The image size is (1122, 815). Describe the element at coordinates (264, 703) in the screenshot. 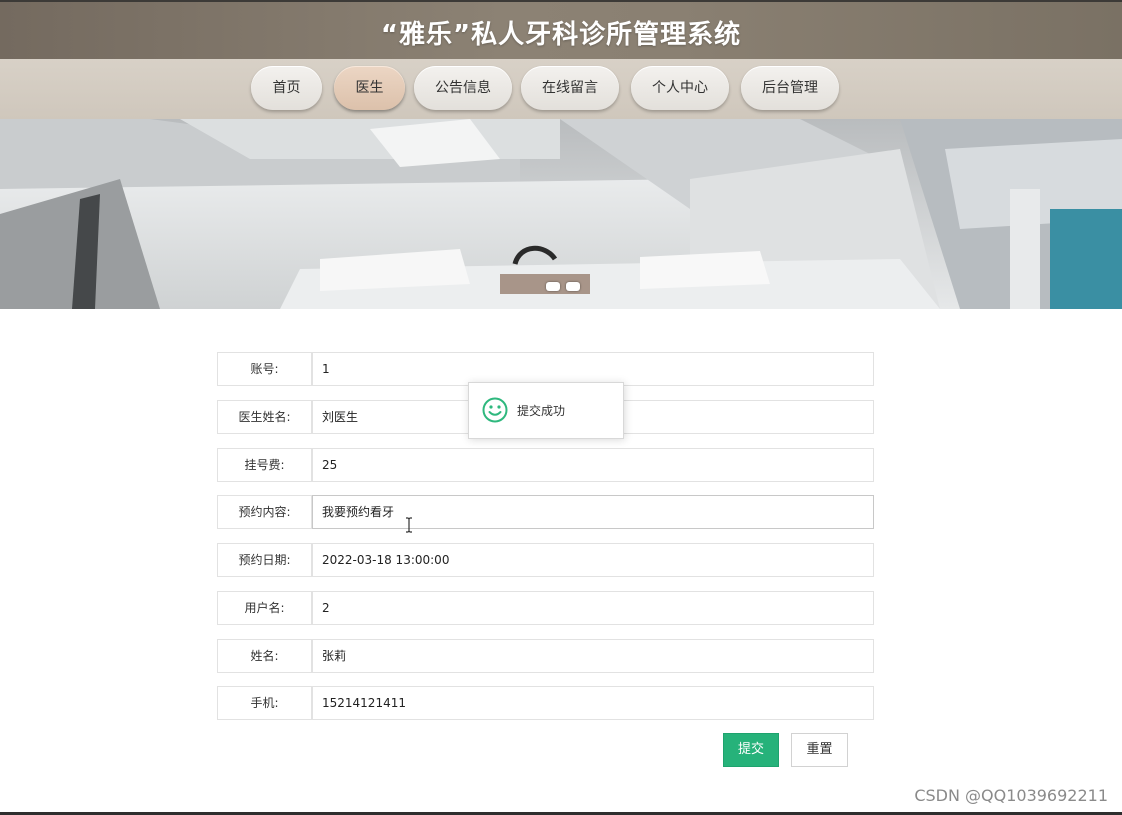

I see `field-label: 手机:` at that location.